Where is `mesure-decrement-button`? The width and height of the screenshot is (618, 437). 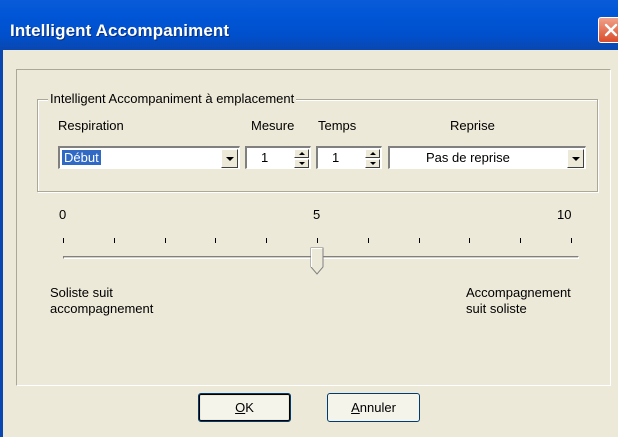
mesure-decrement-button is located at coordinates (301, 163).